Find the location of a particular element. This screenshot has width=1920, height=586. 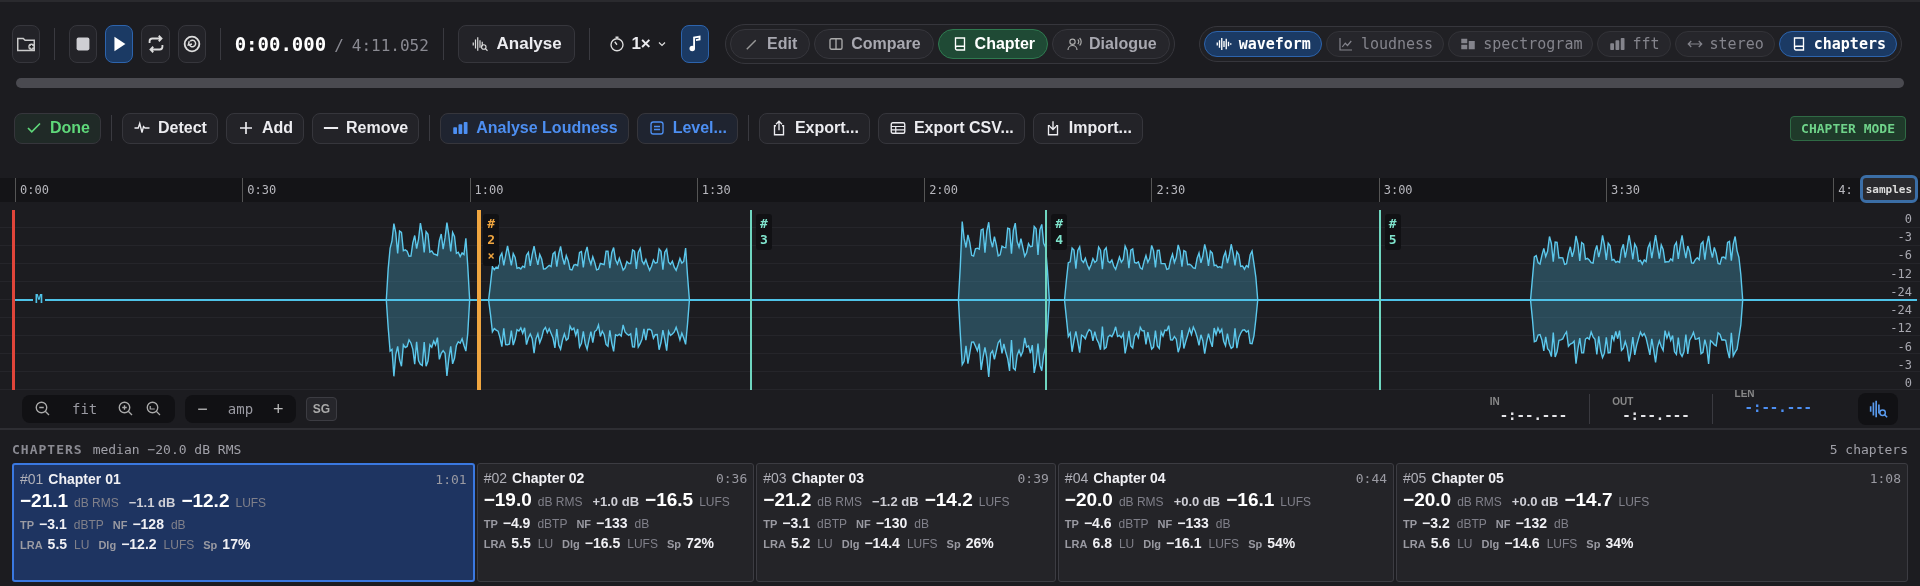

time-tick-label: 1:30 is located at coordinates (713, 190).